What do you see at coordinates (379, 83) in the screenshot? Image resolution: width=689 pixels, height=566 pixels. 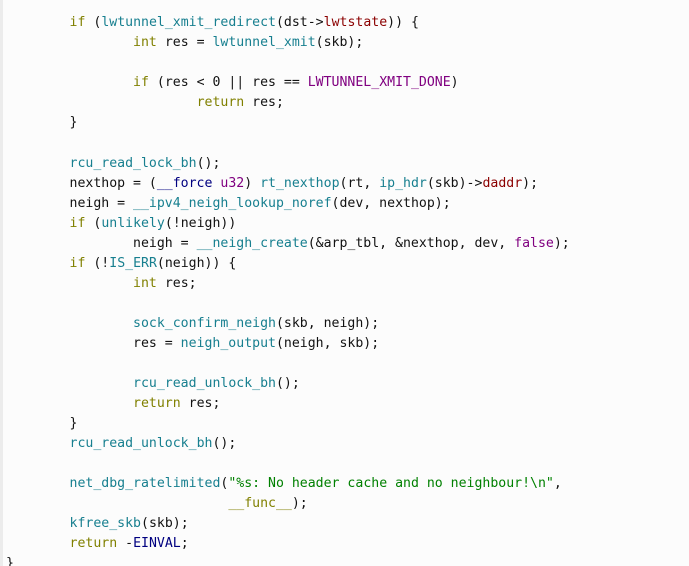 I see `code-token: LWTUNNEL_XMIT_DONE` at bounding box center [379, 83].